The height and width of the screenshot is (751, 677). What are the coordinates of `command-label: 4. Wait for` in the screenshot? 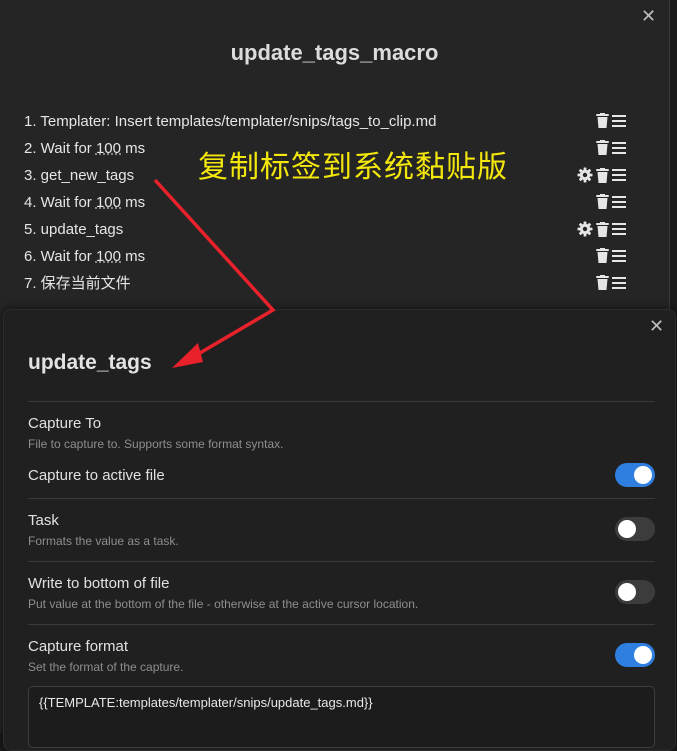 It's located at (60, 202).